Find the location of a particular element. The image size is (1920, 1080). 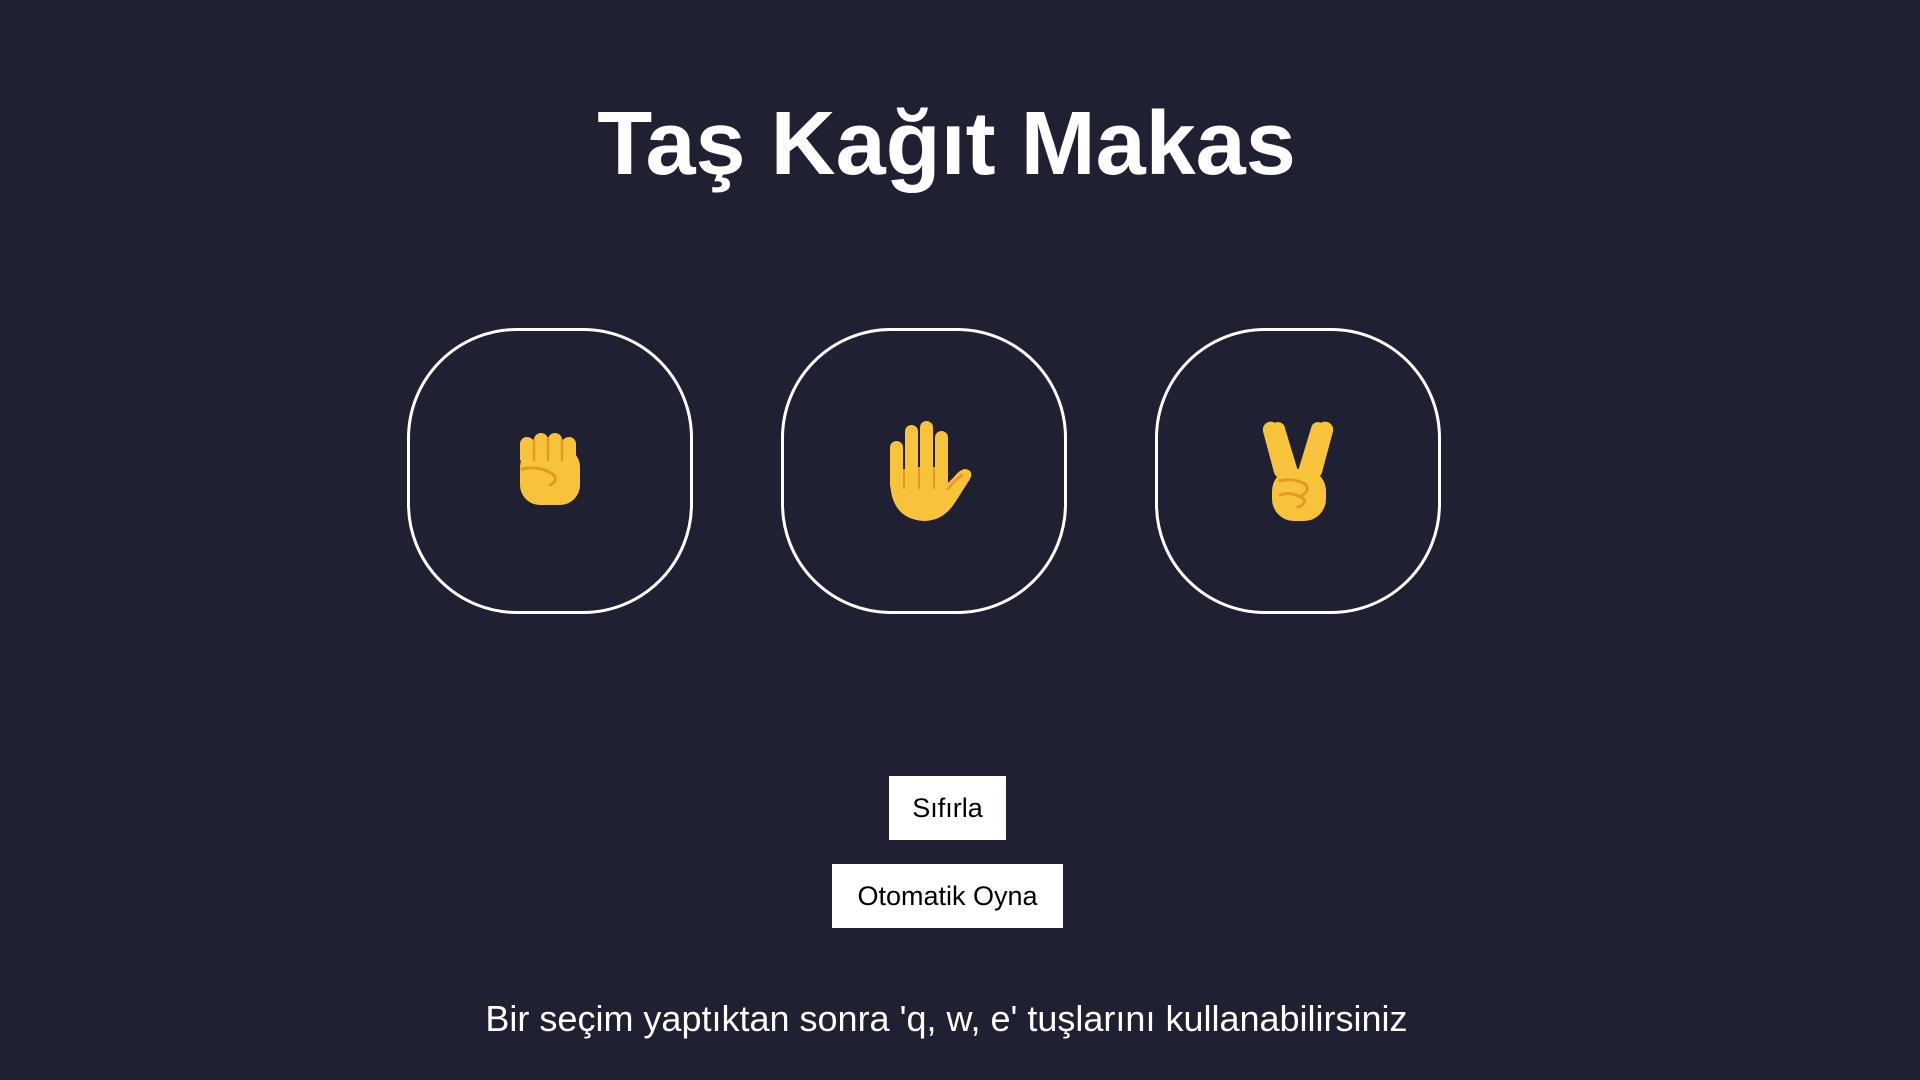

paper-button is located at coordinates (924, 471).